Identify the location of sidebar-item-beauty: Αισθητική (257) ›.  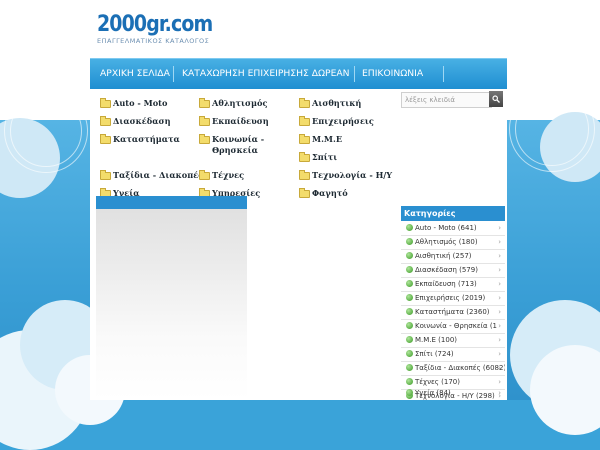
(453, 256).